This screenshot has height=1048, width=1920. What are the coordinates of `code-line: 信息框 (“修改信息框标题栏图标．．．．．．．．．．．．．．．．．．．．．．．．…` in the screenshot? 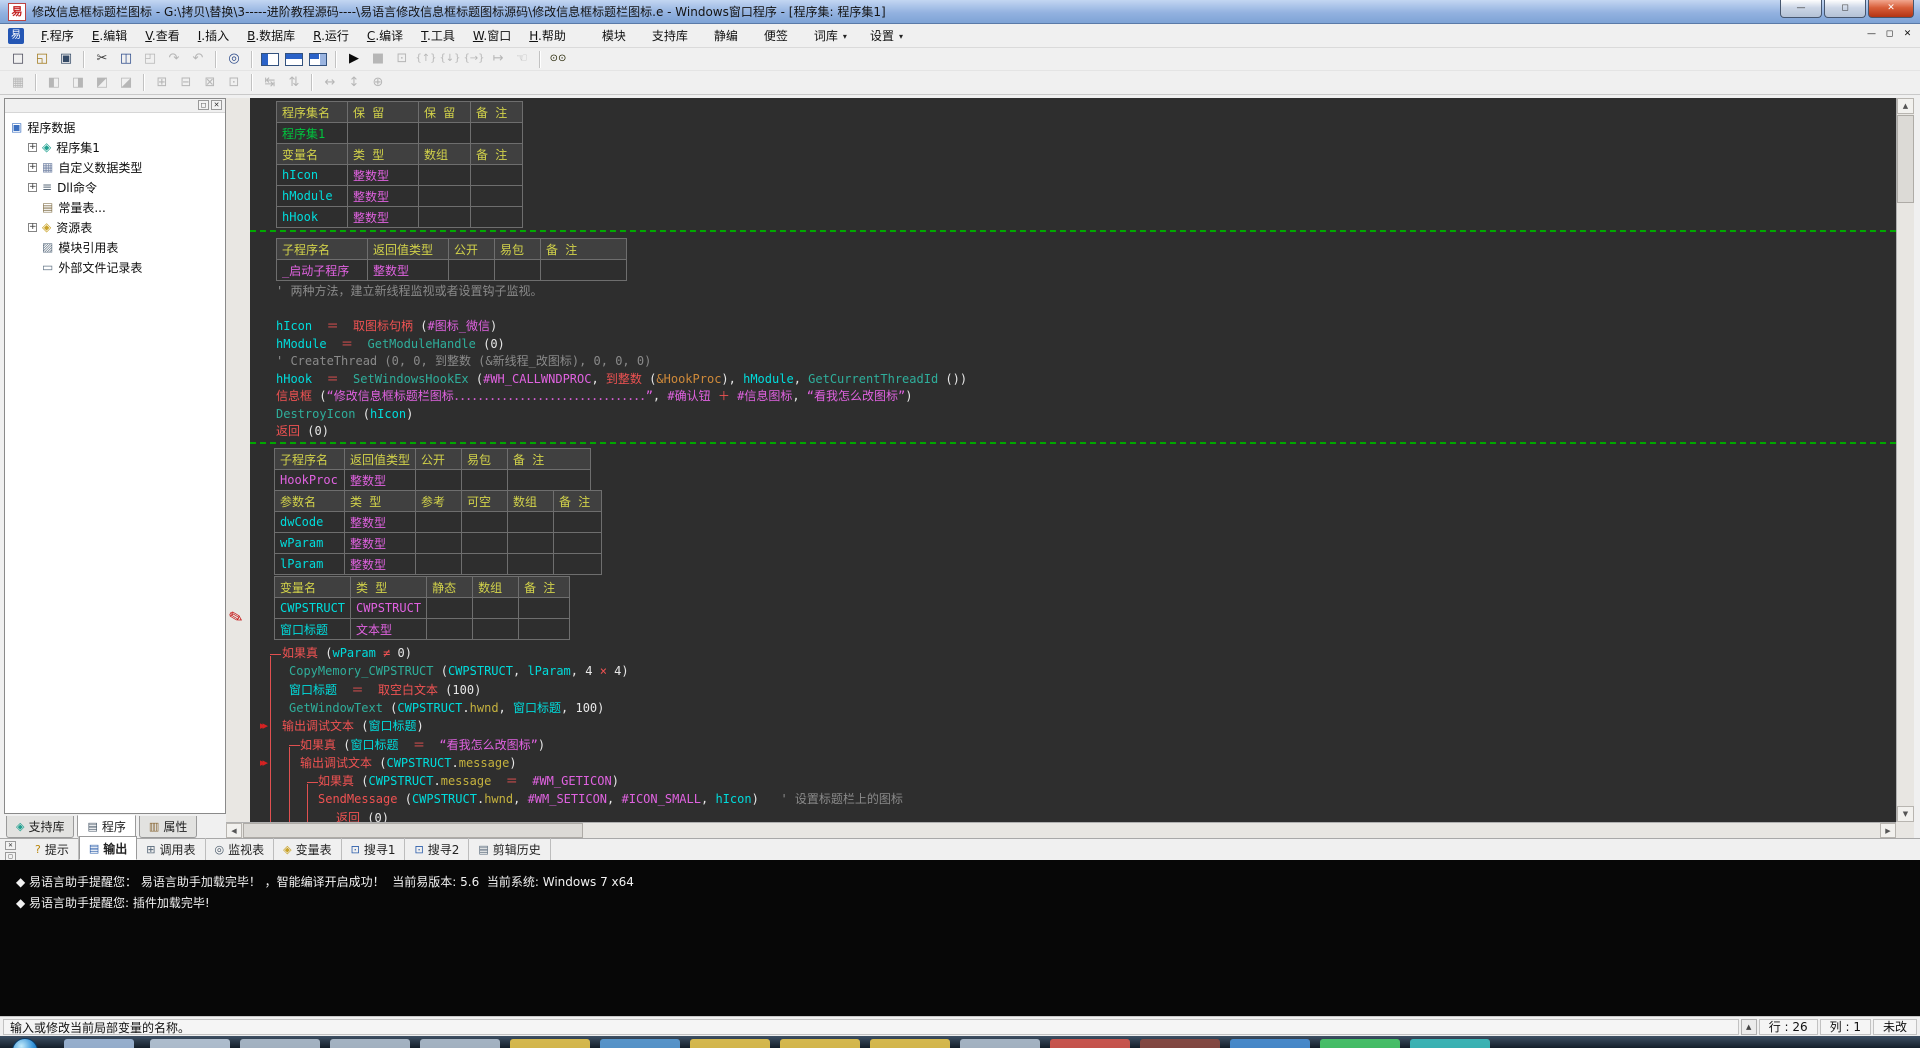 It's located at (594, 396).